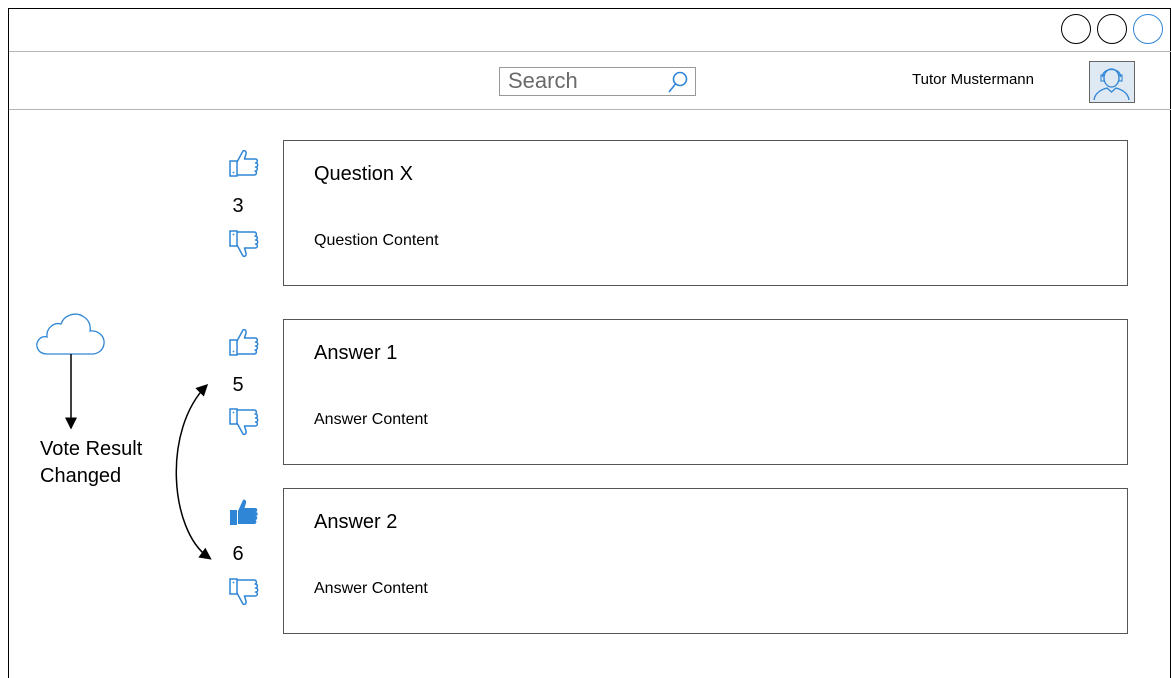 Image resolution: width=1171 pixels, height=678 pixels. I want to click on annotation-line2: Changed, so click(81, 476).